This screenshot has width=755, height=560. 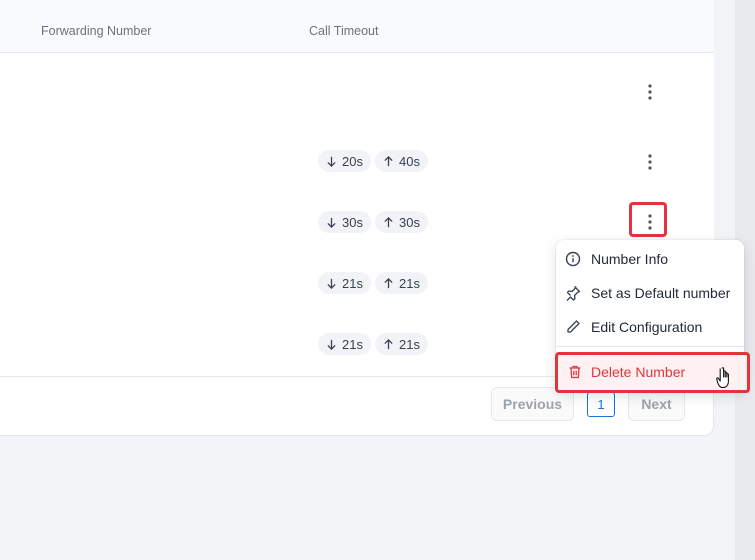 I want to click on column-header-forwarding-number: Forwarding Number, so click(x=96, y=31).